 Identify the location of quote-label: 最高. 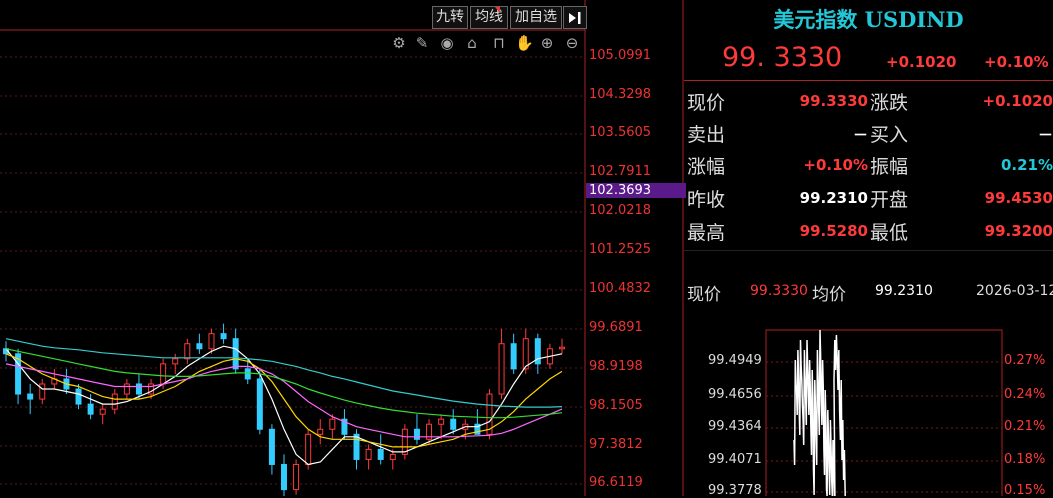
(706, 233).